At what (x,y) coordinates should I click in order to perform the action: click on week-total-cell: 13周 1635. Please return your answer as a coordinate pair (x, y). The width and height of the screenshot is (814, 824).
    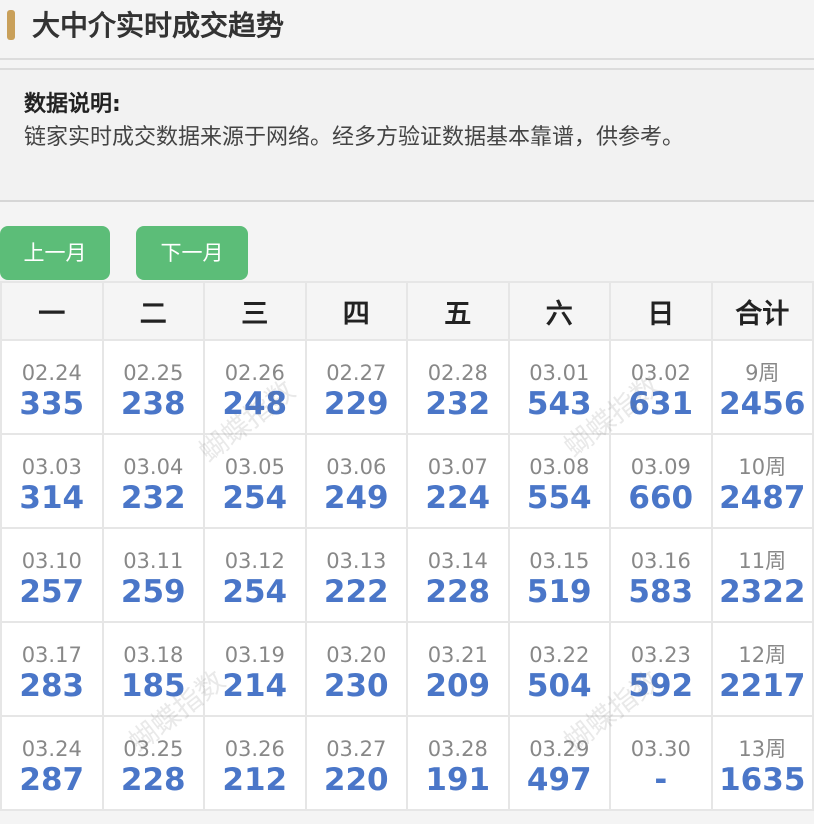
    Looking at the image, I should click on (762, 763).